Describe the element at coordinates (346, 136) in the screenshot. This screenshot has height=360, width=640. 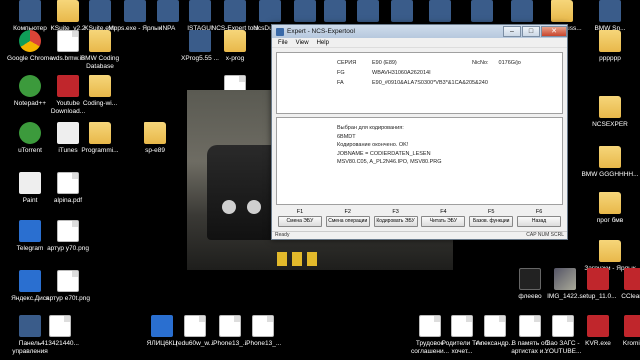
I see `log-line: 6BMDT` at that location.